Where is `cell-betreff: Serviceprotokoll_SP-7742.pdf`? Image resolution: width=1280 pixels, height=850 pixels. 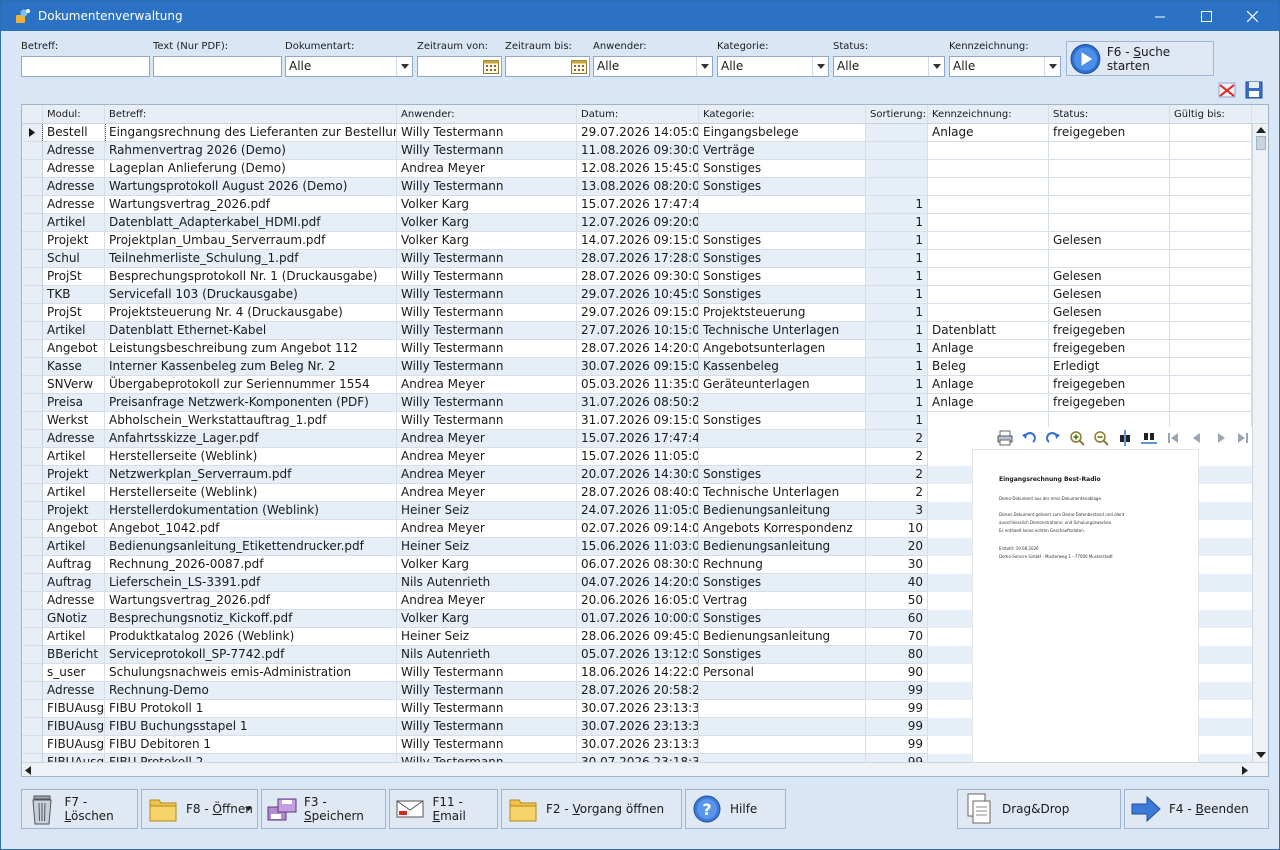
cell-betreff: Serviceprotokoll_SP-7742.pdf is located at coordinates (251, 655).